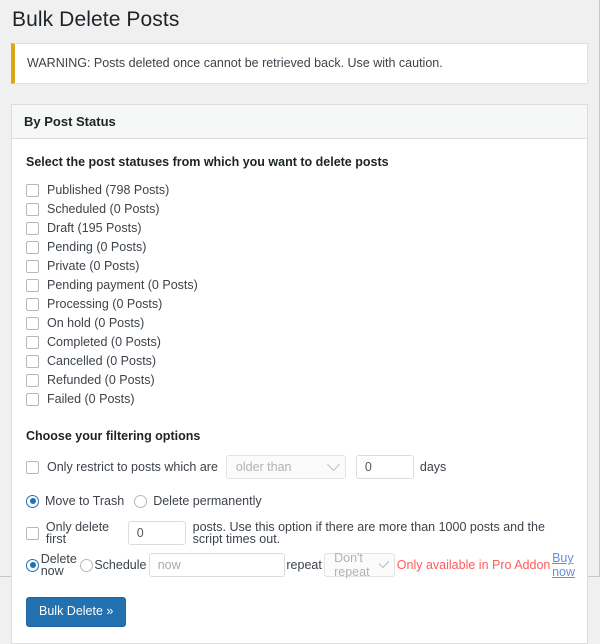 Image resolution: width=600 pixels, height=644 pixels. Describe the element at coordinates (300, 285) in the screenshot. I see `list-item: Pending payment (0 Posts)` at that location.